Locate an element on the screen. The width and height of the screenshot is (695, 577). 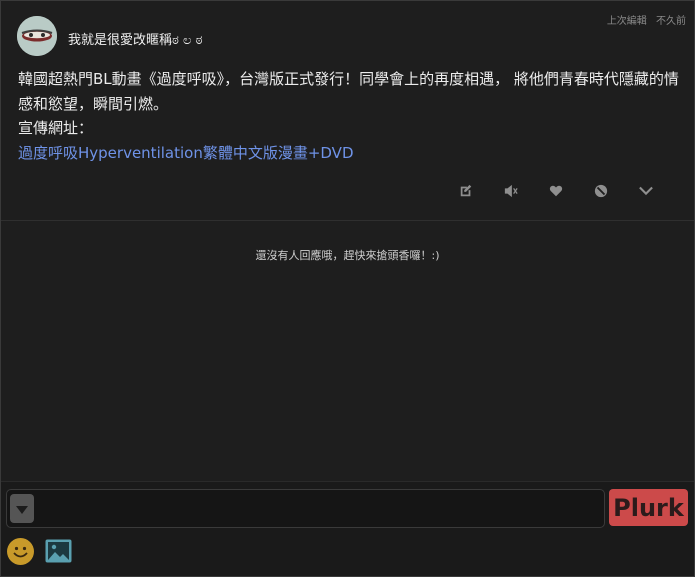
response-input-box is located at coordinates (305, 508).